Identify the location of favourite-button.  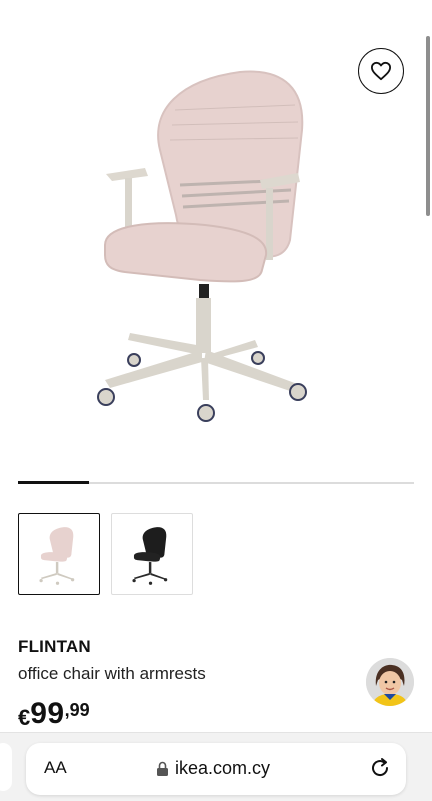
(381, 71).